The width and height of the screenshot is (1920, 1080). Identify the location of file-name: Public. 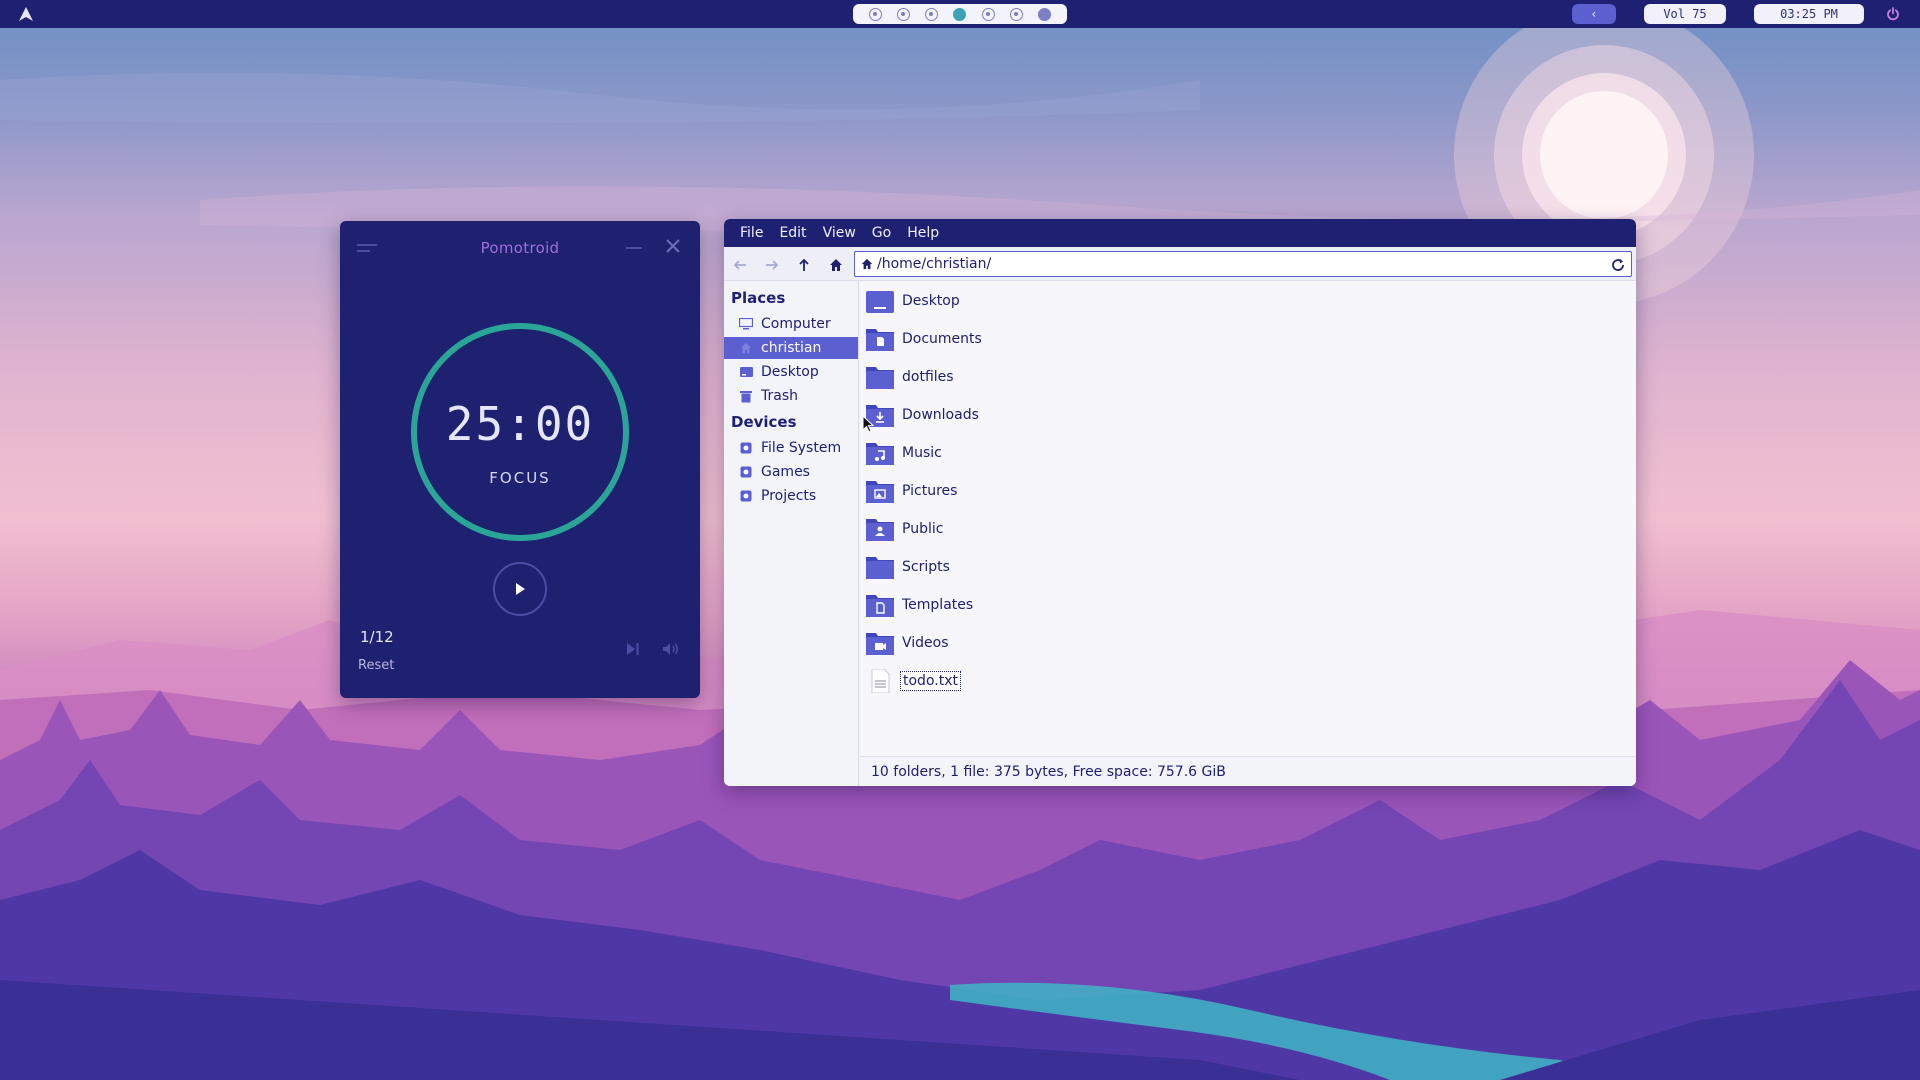
(923, 529).